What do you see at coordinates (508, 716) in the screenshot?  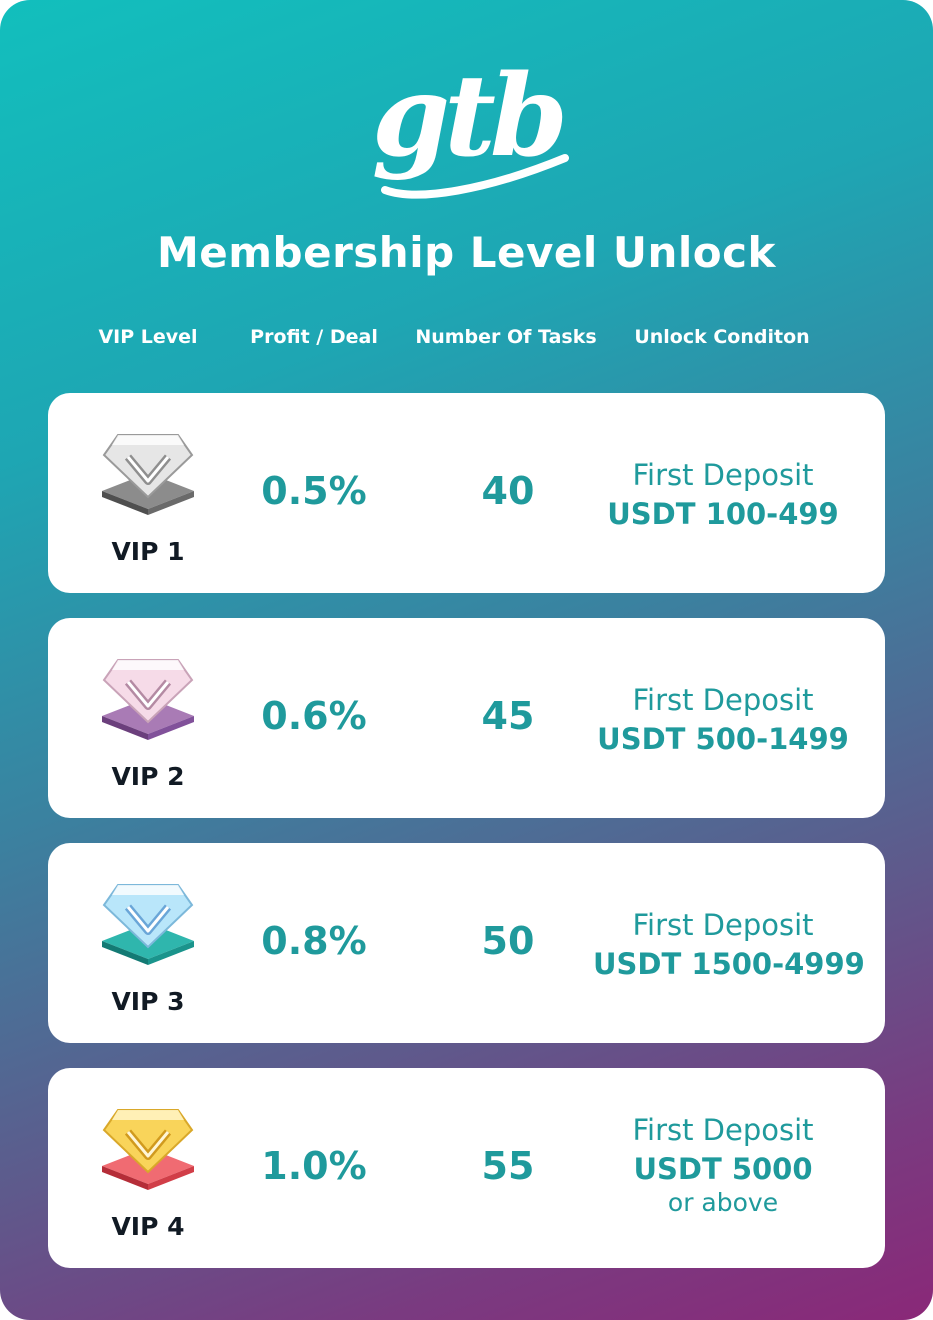 I see `tasks-value: 45` at bounding box center [508, 716].